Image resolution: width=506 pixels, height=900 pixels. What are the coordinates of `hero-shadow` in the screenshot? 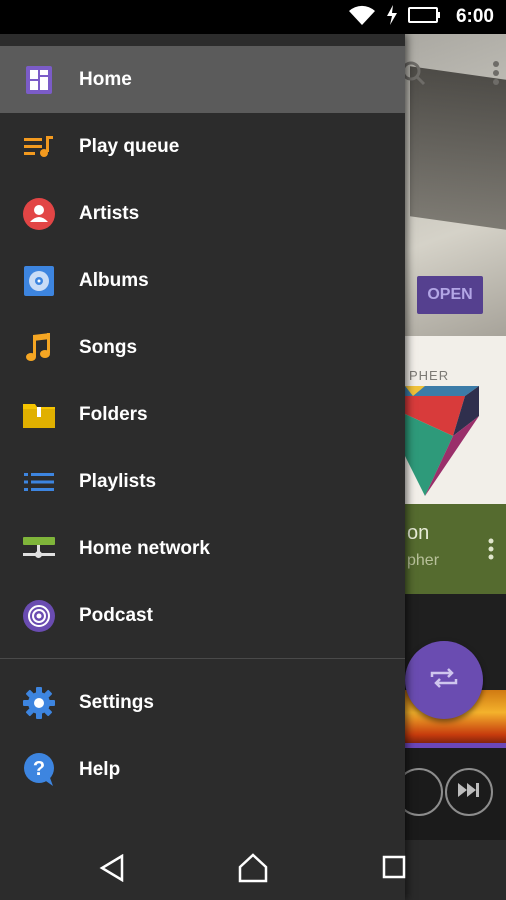 It's located at (458, 149).